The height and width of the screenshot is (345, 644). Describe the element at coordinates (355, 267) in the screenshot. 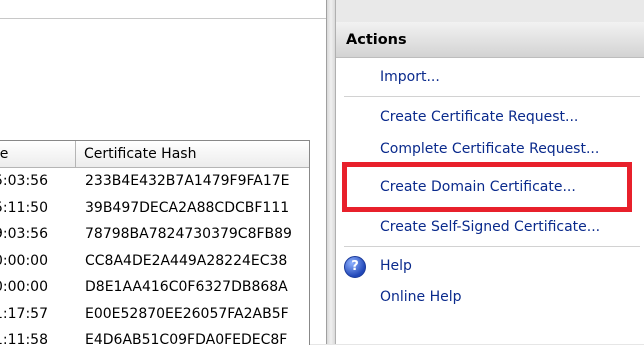

I see `help-icon: ?` at that location.